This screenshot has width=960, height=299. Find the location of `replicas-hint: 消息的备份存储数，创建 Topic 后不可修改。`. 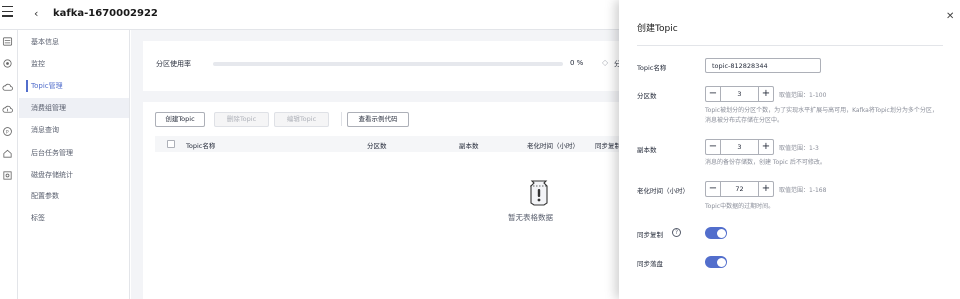

replicas-hint: 消息的备份存储数，创建 Topic 后不可修改。 is located at coordinates (765, 162).